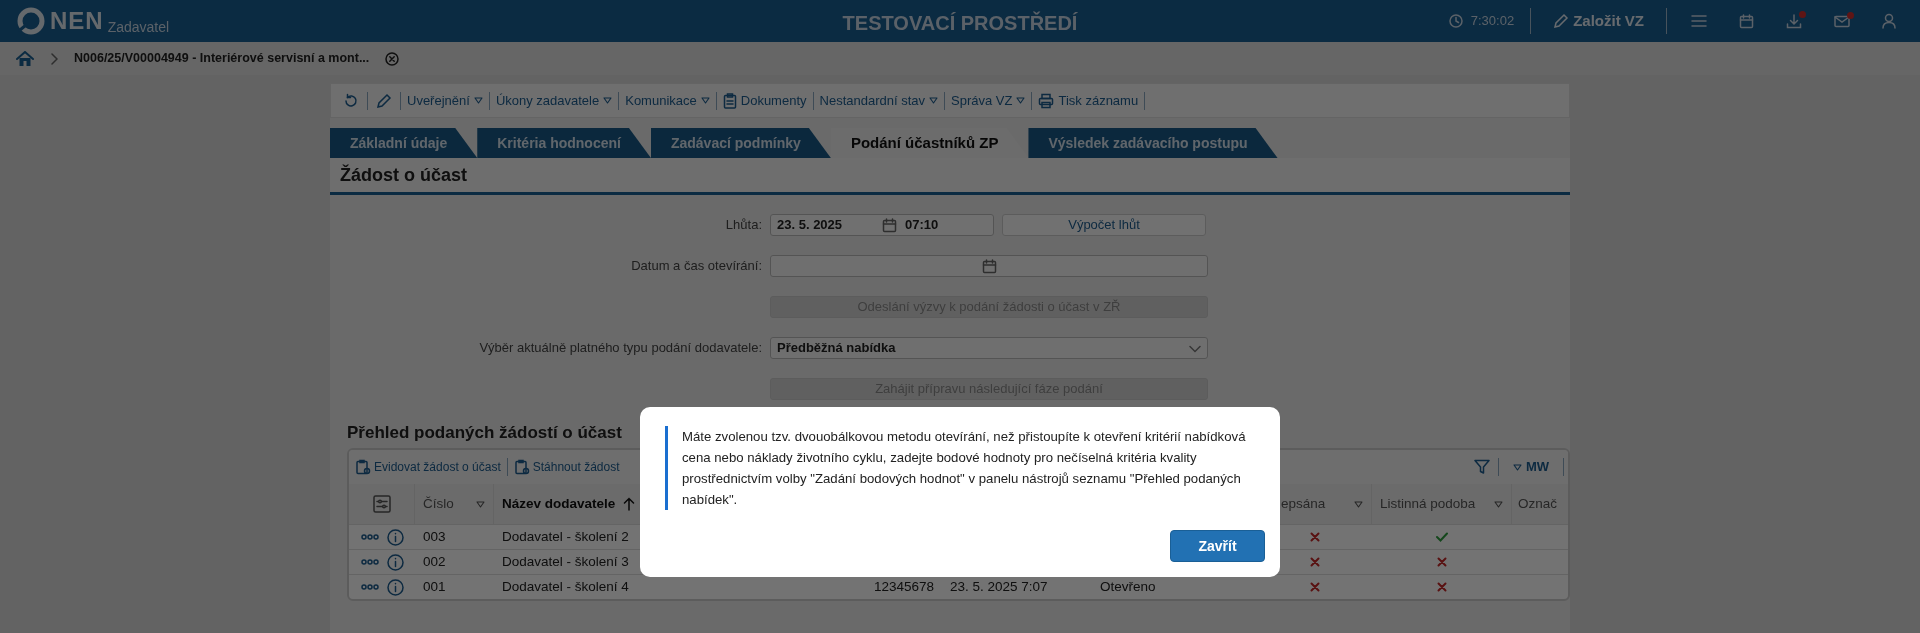  What do you see at coordinates (381, 504) in the screenshot?
I see `column-settings-icon` at bounding box center [381, 504].